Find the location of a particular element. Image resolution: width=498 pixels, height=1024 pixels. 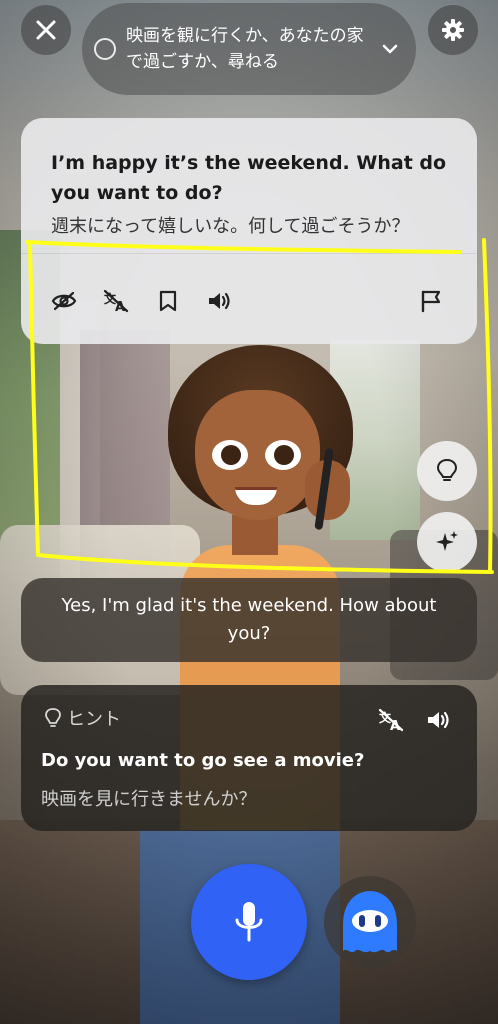

hint-translation-toggle: 文 A is located at coordinates (391, 720).